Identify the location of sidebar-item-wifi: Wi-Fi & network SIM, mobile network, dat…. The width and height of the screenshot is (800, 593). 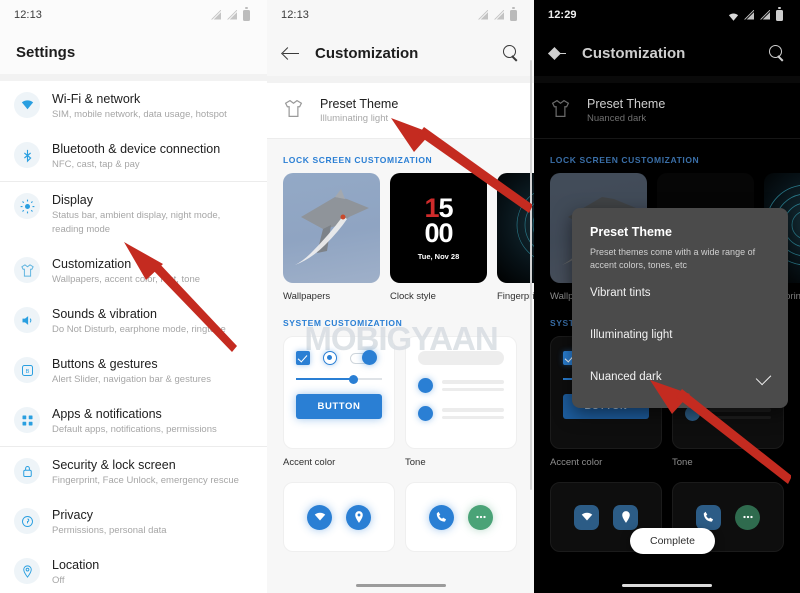
(133, 106).